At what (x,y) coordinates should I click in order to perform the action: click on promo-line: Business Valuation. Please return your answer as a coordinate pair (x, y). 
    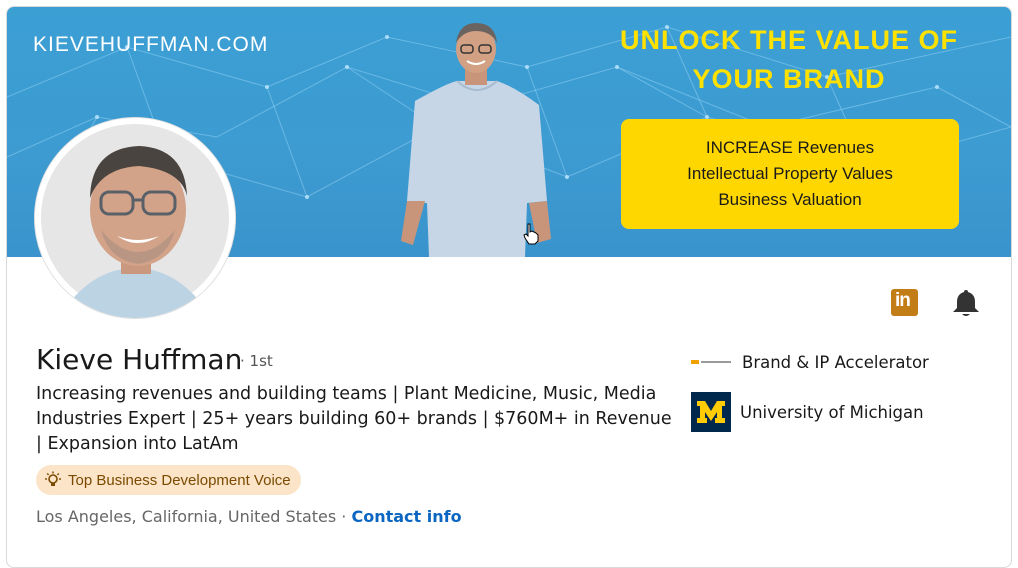
    Looking at the image, I should click on (790, 199).